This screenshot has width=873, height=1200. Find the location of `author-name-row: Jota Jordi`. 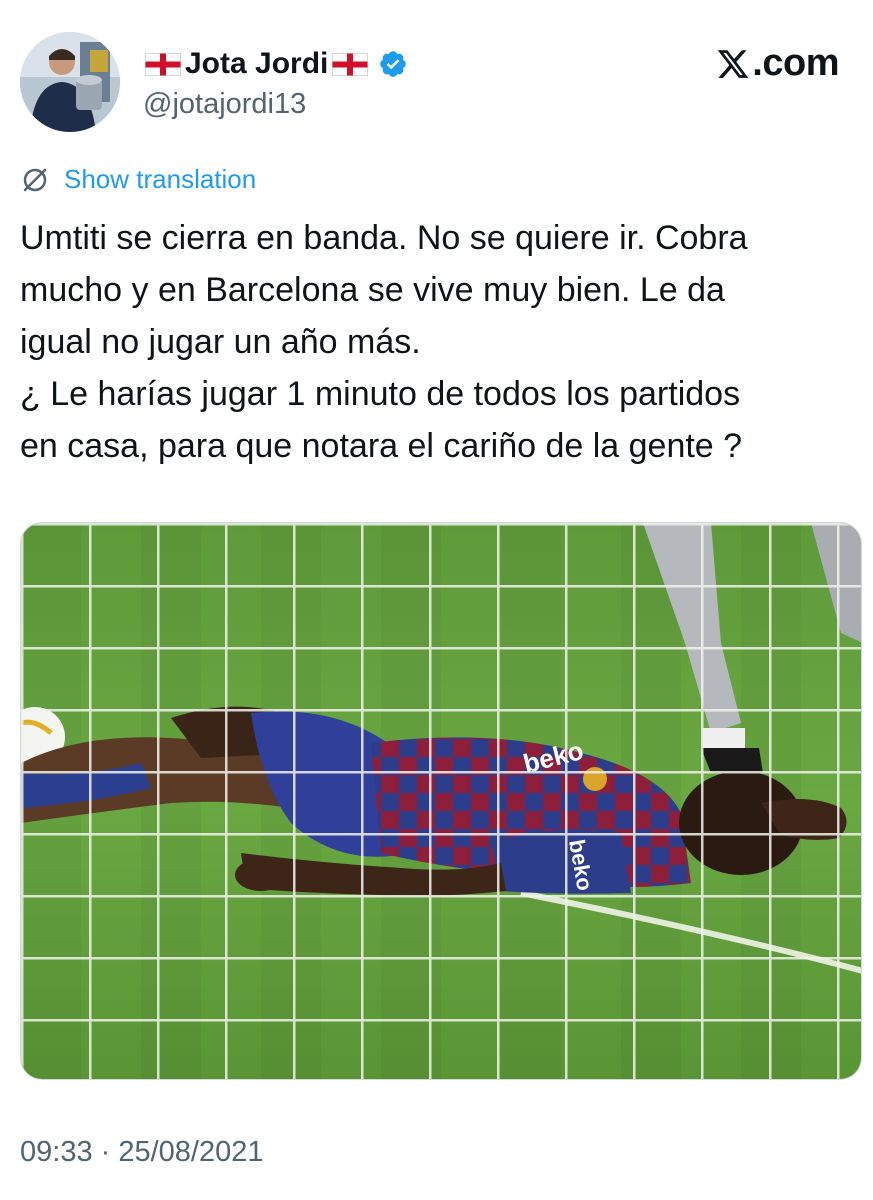

author-name-row: Jota Jordi is located at coordinates (275, 64).